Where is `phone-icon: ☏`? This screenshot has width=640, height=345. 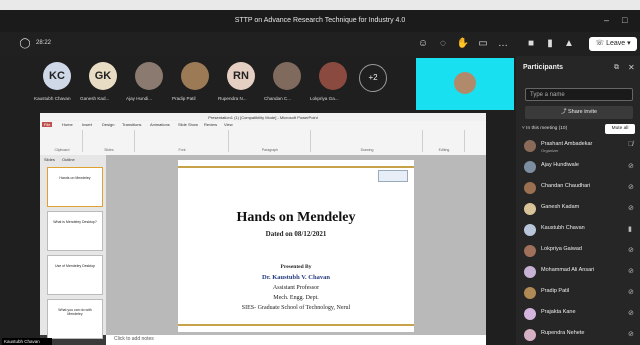
phone-icon: ☏ is located at coordinates (601, 43).